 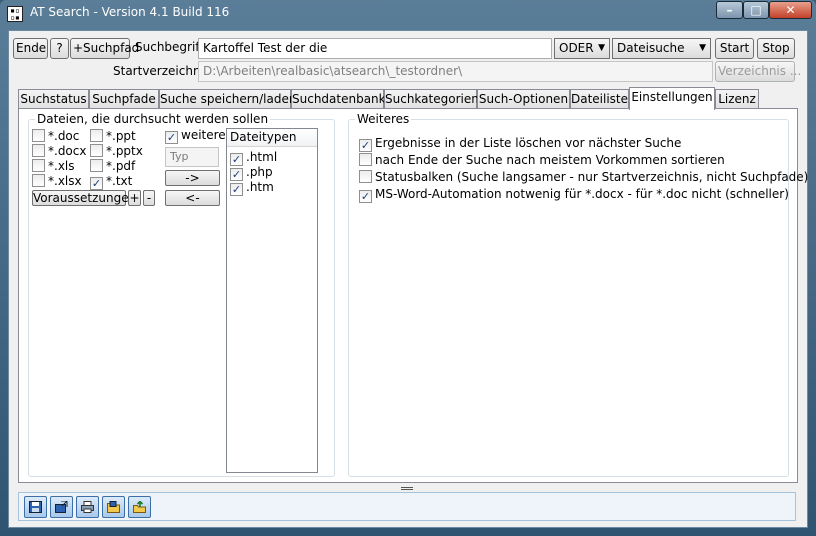 What do you see at coordinates (576, 48) in the screenshot?
I see `mode-select-value: ODER` at bounding box center [576, 48].